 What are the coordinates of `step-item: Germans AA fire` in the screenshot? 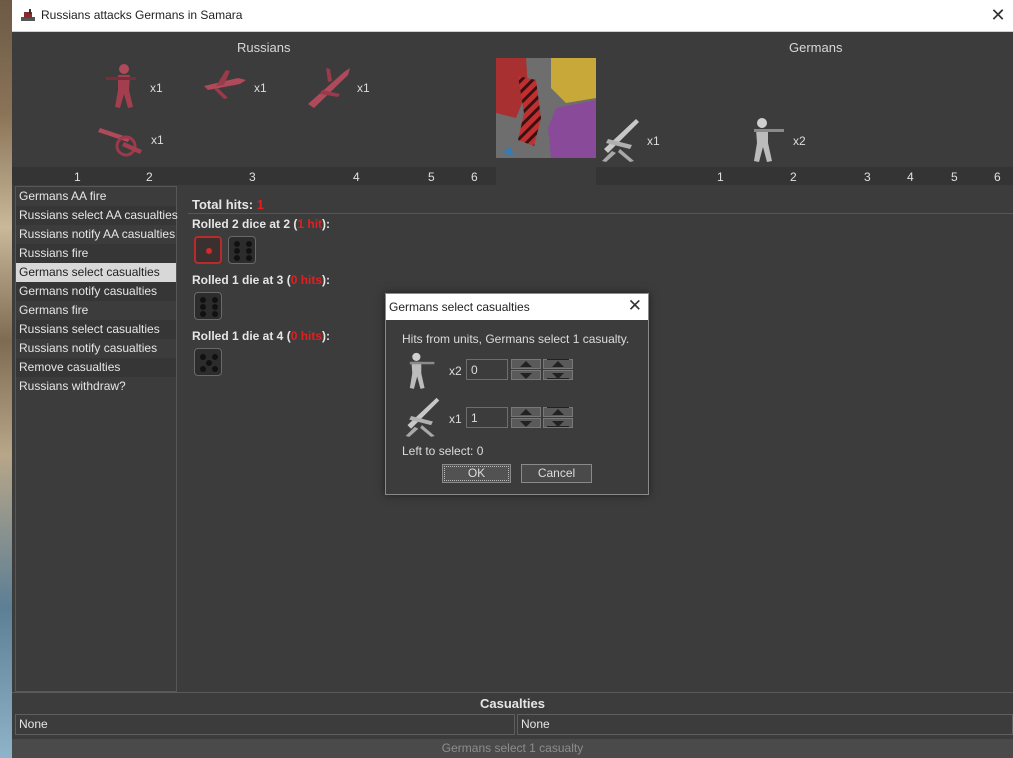 It's located at (96, 196).